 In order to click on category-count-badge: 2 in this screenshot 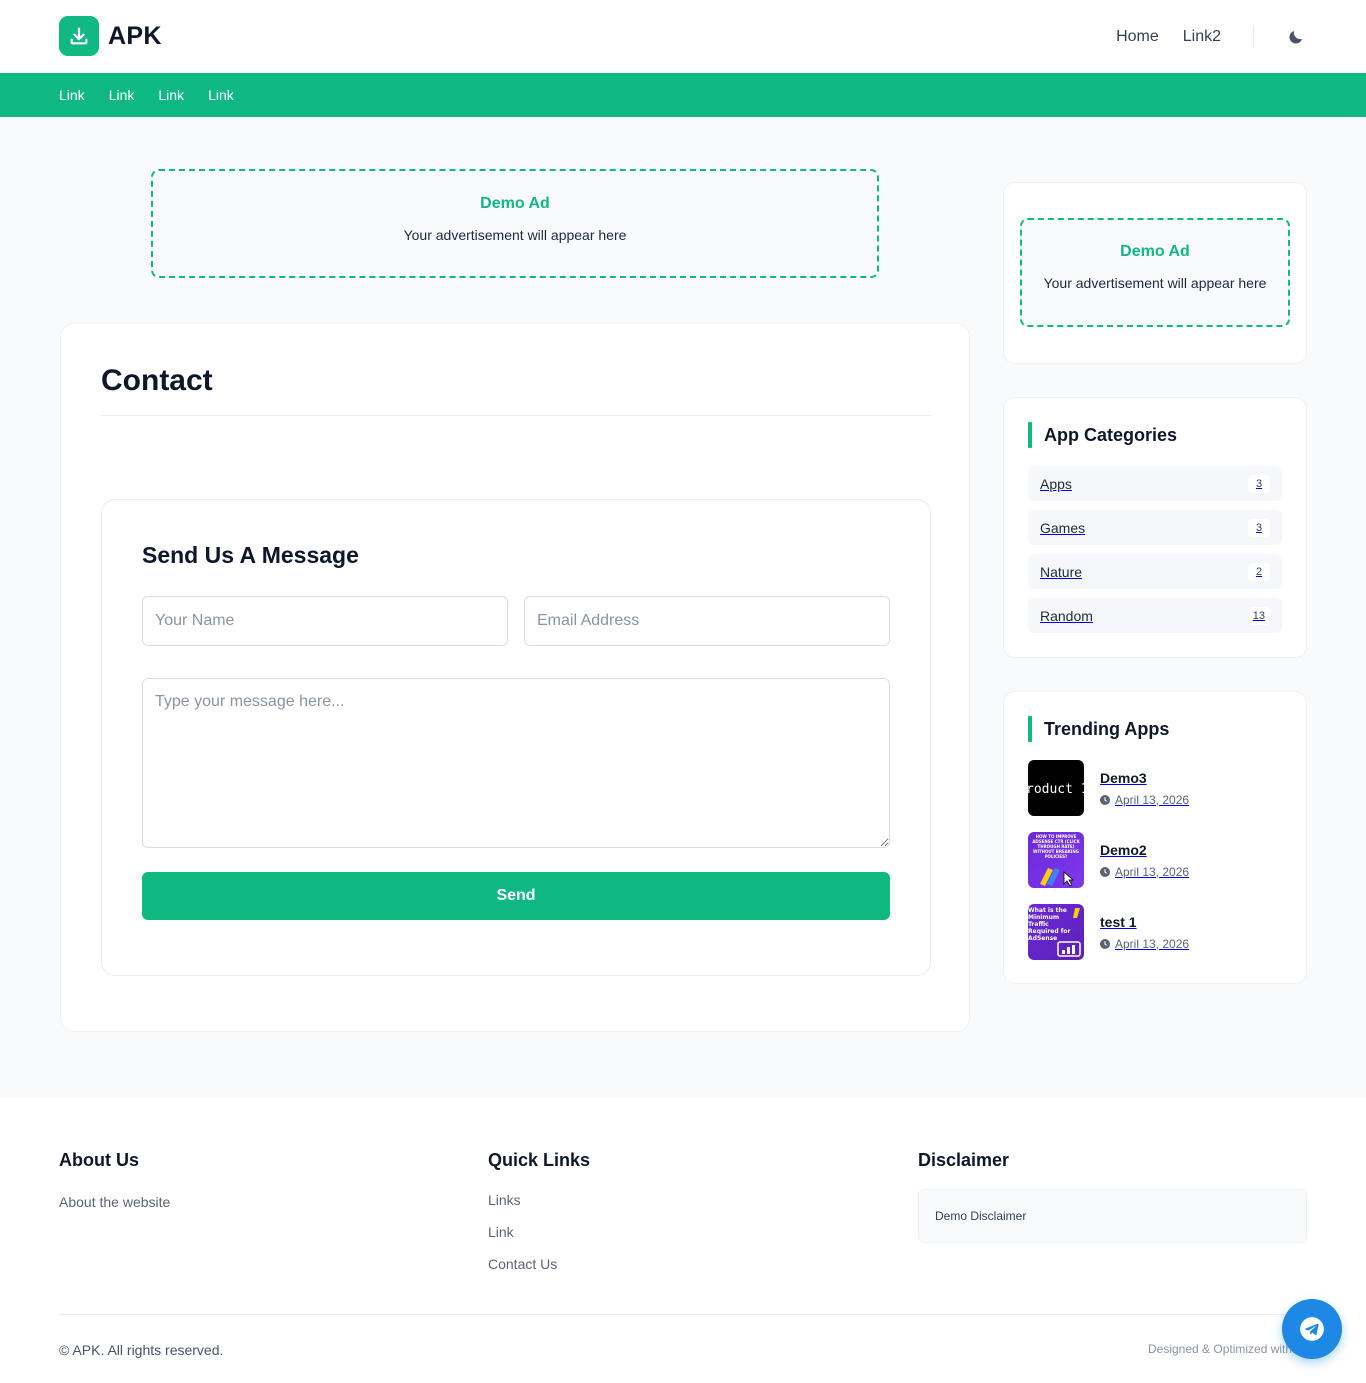, I will do `click(1259, 571)`.